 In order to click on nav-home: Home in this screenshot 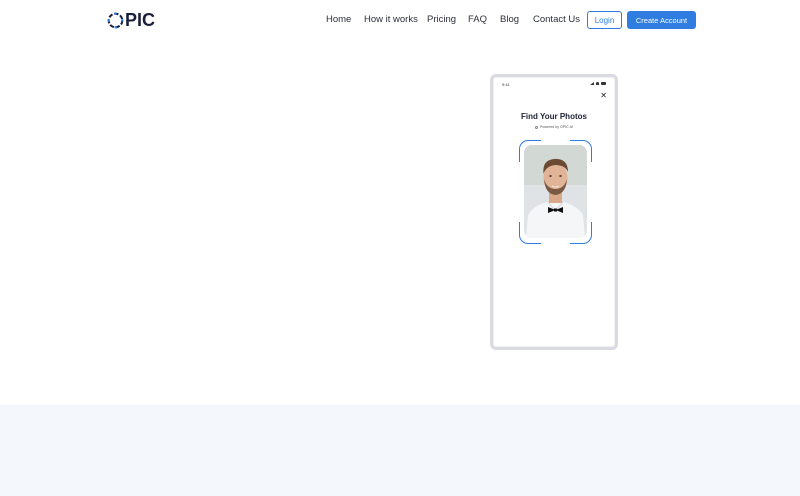, I will do `click(338, 19)`.